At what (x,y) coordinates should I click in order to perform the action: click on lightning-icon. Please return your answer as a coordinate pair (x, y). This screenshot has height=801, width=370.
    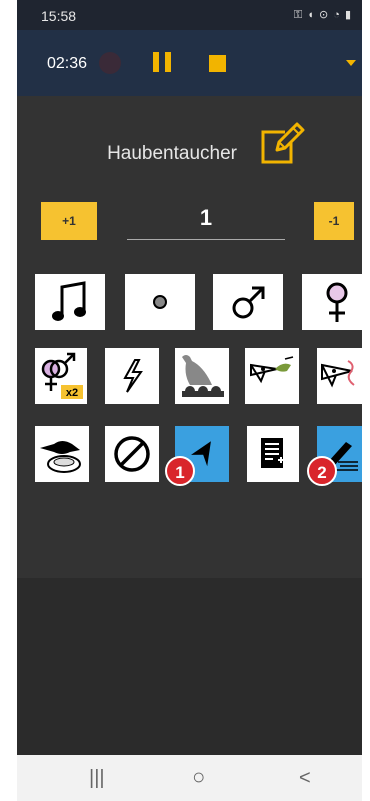
    Looking at the image, I should click on (132, 376).